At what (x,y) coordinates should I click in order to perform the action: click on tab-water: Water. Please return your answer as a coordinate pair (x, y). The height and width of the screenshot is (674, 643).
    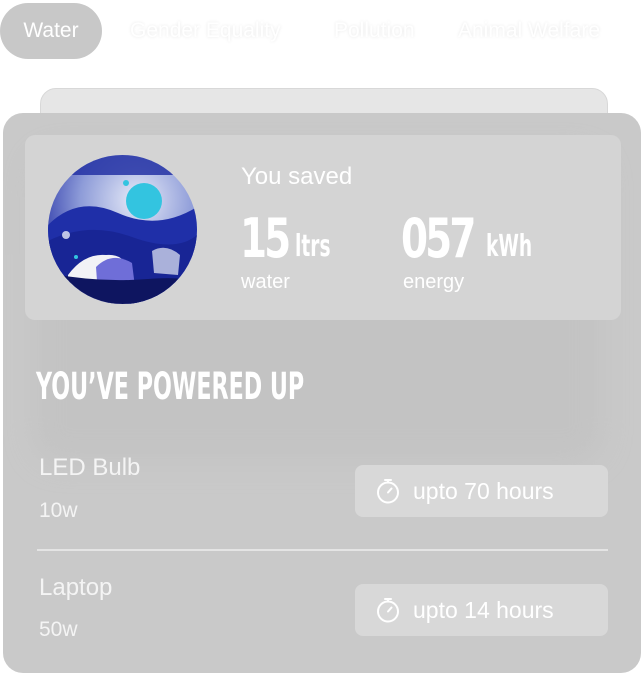
    Looking at the image, I should click on (51, 31).